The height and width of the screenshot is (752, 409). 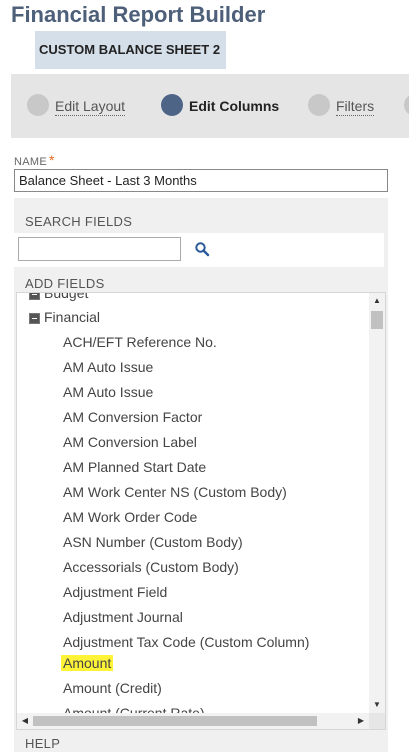 I want to click on report-name-input, so click(x=201, y=180).